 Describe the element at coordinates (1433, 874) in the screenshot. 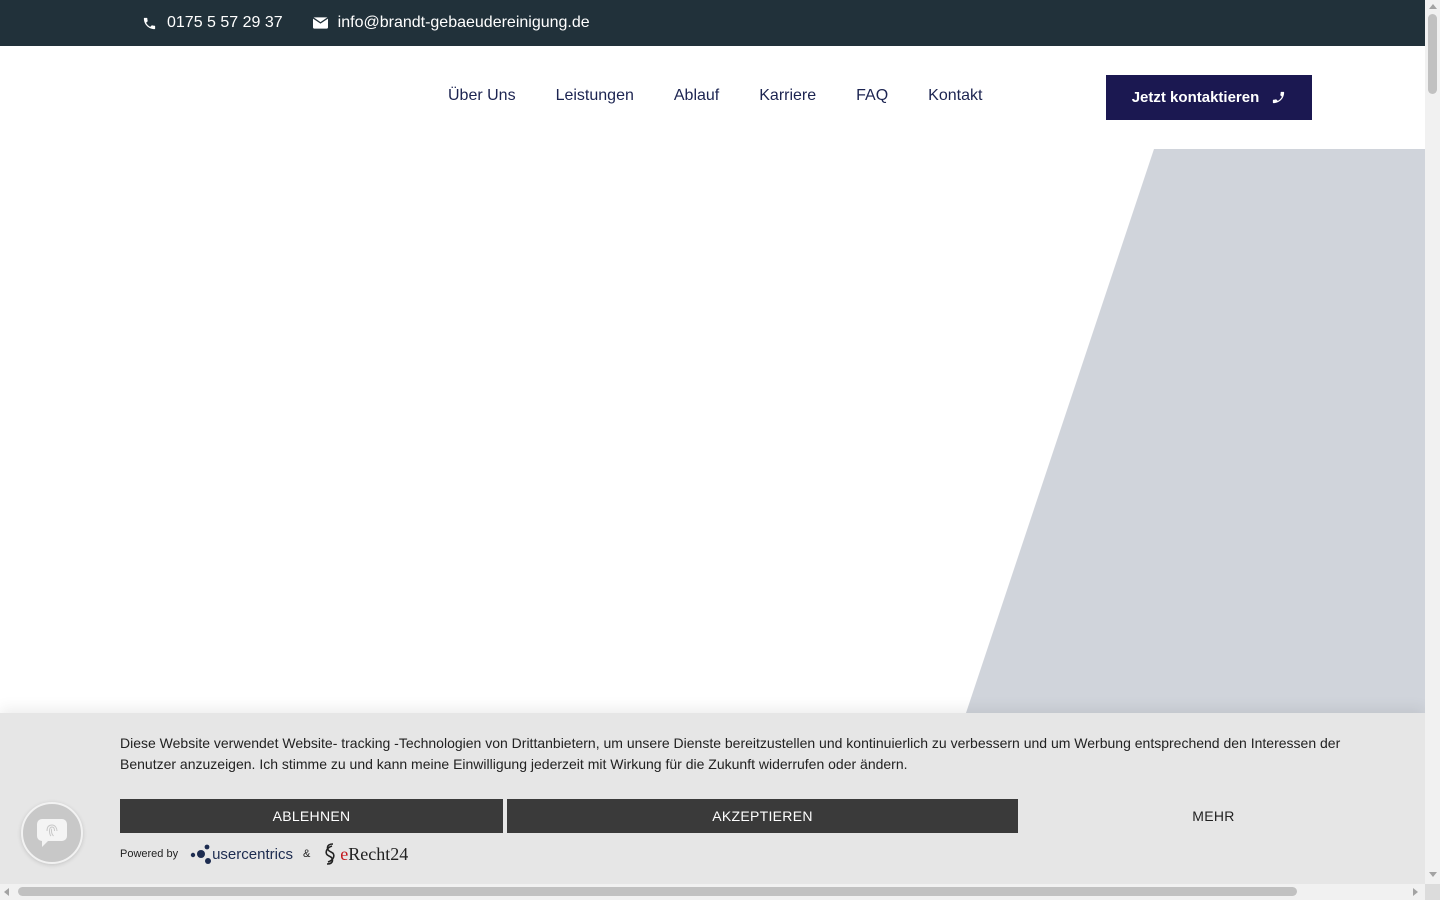

I see `scroll-down-icon` at that location.